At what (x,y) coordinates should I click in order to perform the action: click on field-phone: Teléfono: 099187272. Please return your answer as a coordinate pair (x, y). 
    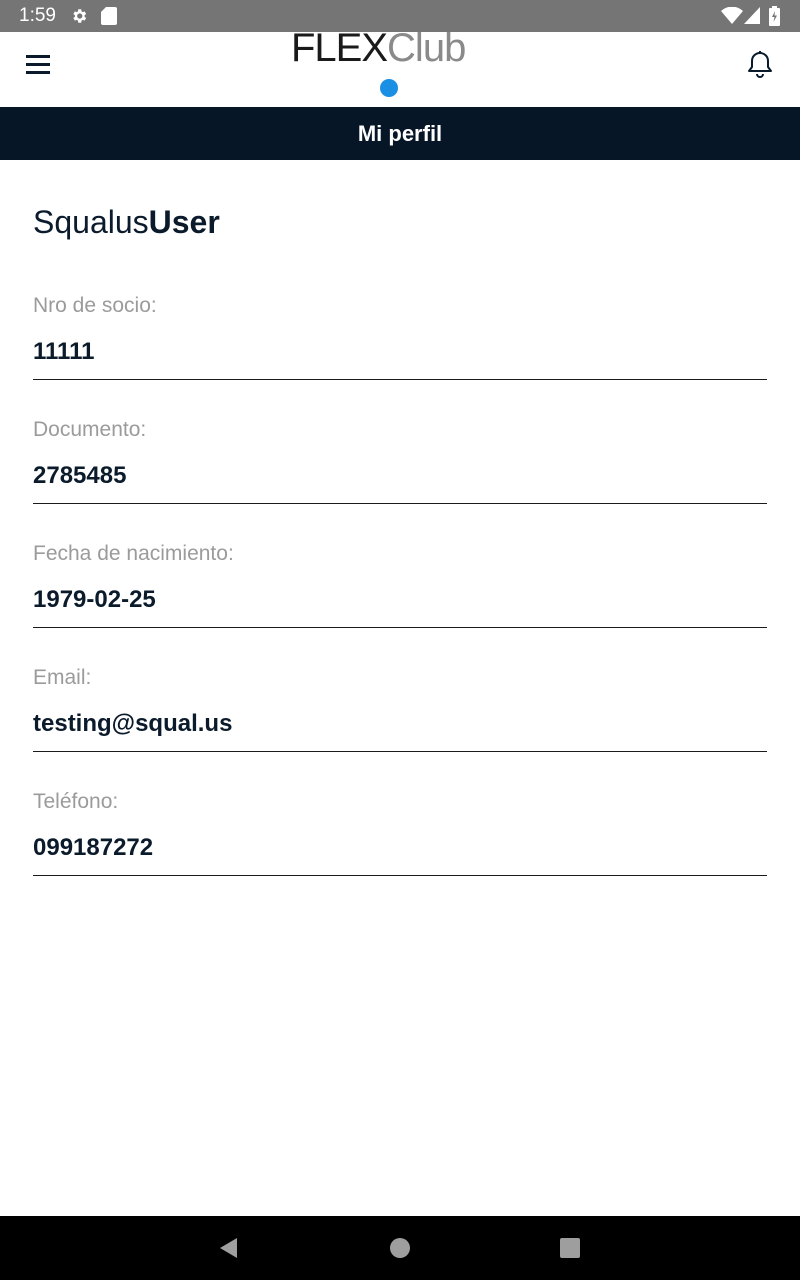
    Looking at the image, I should click on (400, 814).